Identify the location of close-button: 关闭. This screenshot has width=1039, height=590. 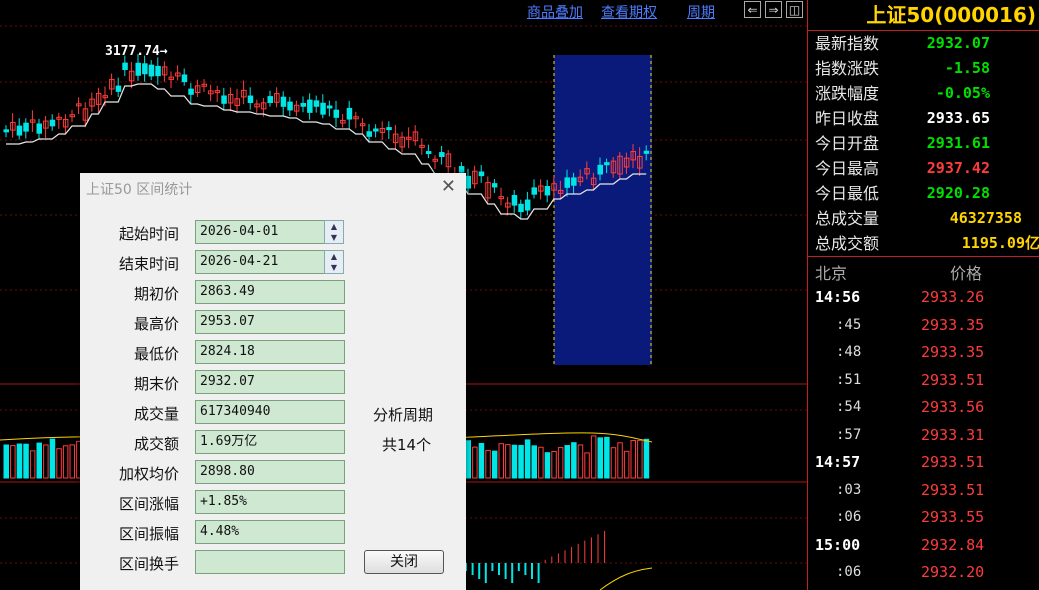
(404, 562).